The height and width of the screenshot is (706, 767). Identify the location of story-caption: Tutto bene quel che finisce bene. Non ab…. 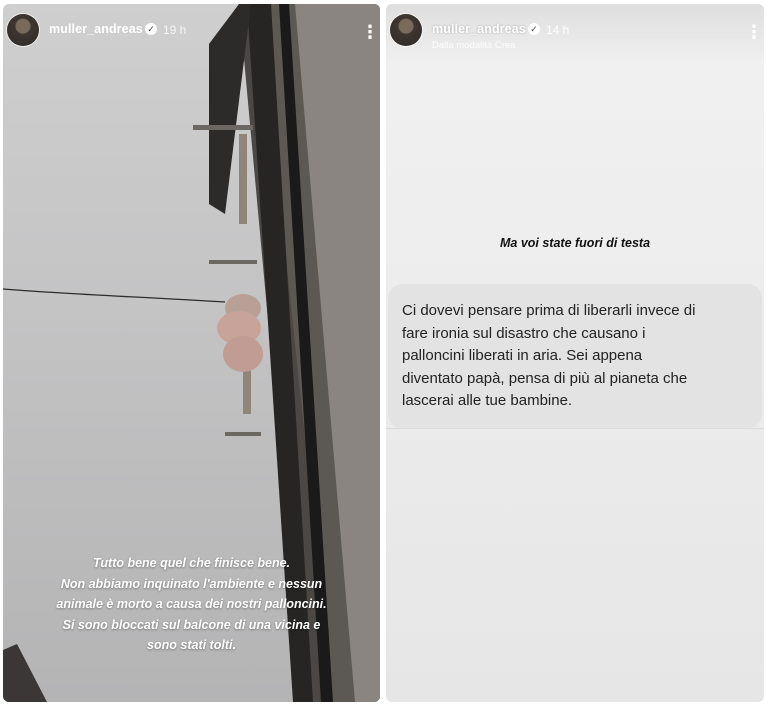
(191, 604).